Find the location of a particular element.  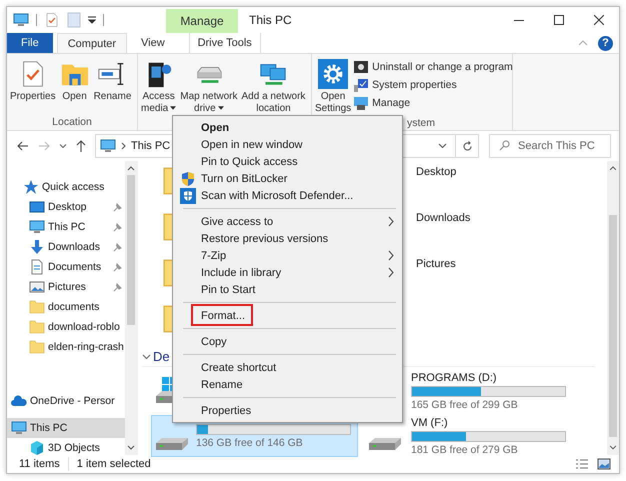

menu-item: Pin to Start is located at coordinates (287, 289).